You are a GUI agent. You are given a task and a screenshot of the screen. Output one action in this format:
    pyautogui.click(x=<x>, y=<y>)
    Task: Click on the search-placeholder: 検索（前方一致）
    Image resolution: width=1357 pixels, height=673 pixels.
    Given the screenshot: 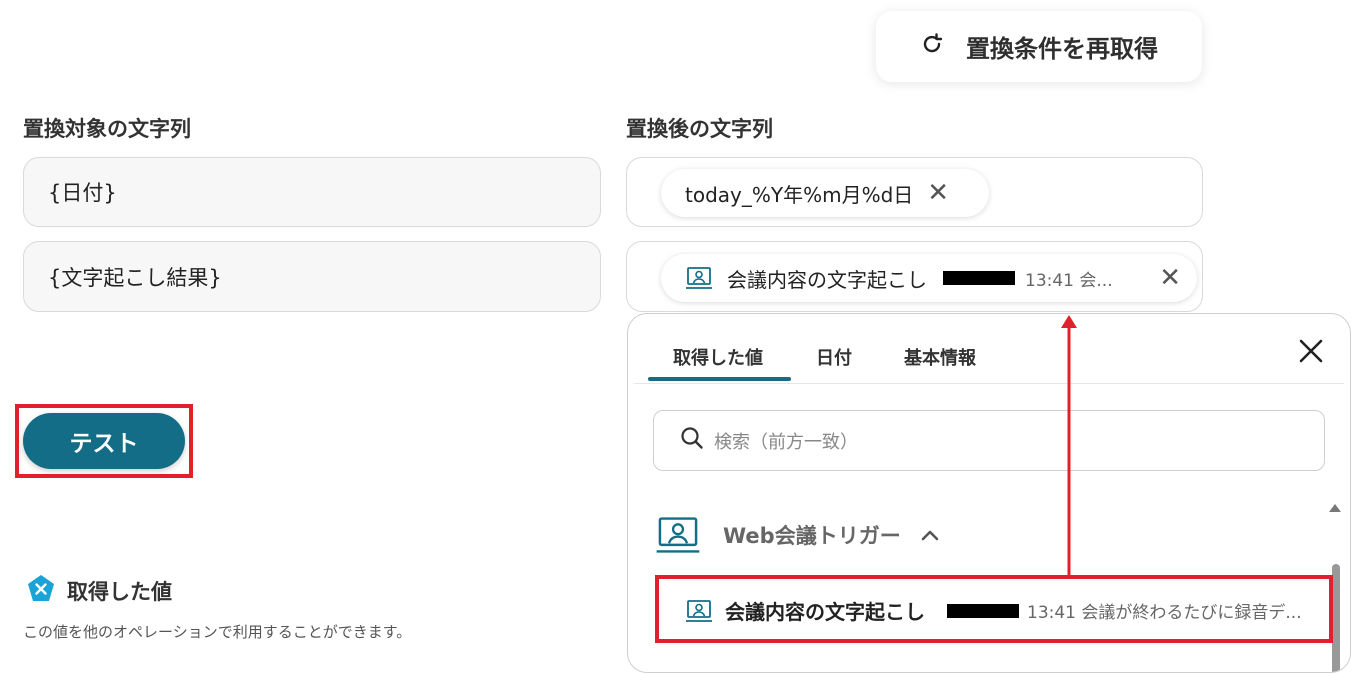 What is the action you would take?
    pyautogui.click(x=786, y=442)
    